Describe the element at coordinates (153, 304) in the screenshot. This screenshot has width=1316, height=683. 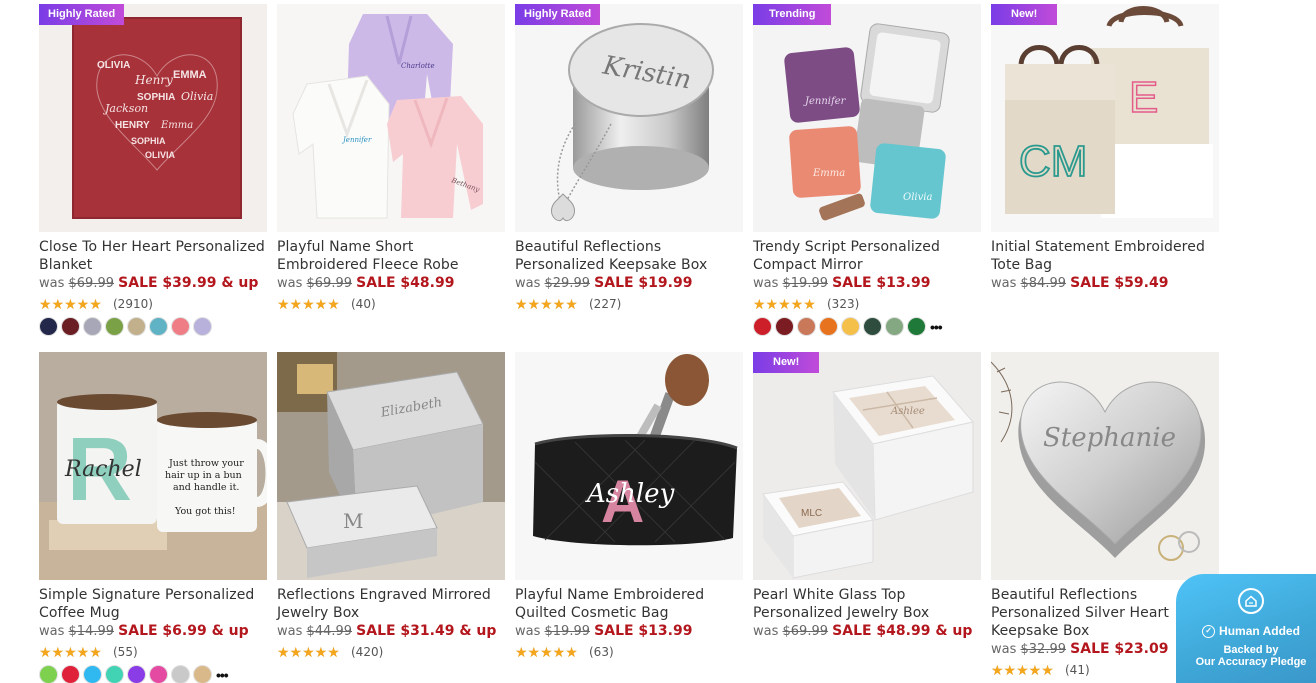
I see `product-rating: ★★★★★ ★★★★★ (2910)` at that location.